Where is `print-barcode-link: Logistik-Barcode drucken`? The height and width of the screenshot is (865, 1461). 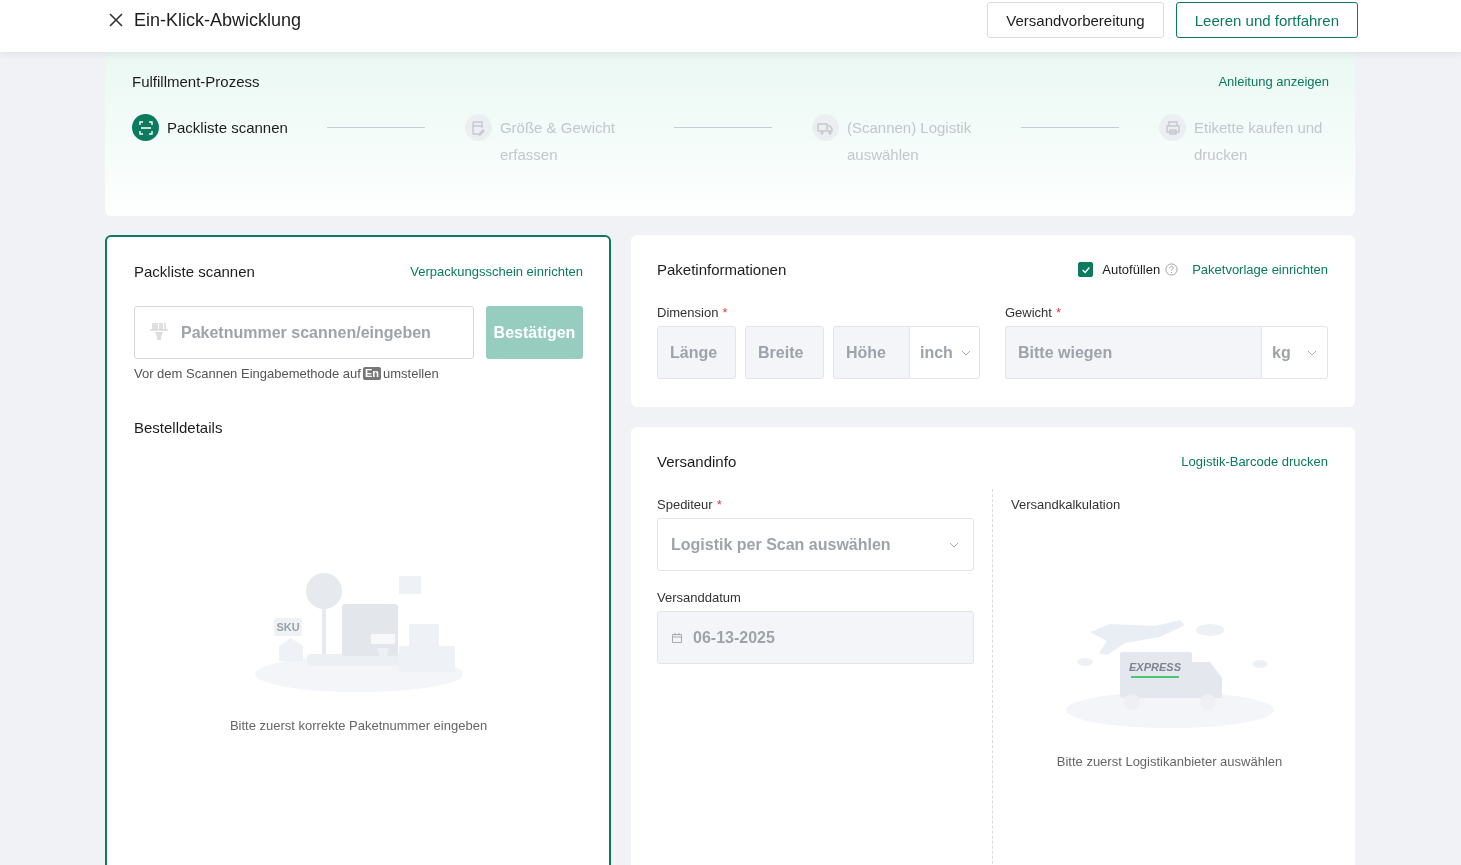
print-barcode-link: Logistik-Barcode drucken is located at coordinates (1254, 461).